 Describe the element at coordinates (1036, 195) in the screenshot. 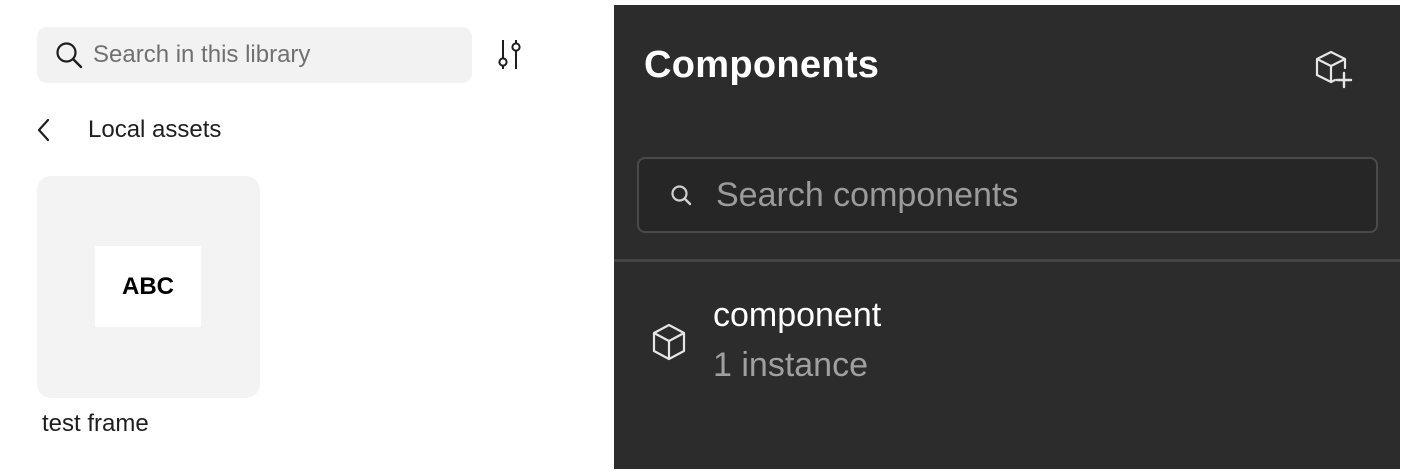

I see `components-search-input` at that location.